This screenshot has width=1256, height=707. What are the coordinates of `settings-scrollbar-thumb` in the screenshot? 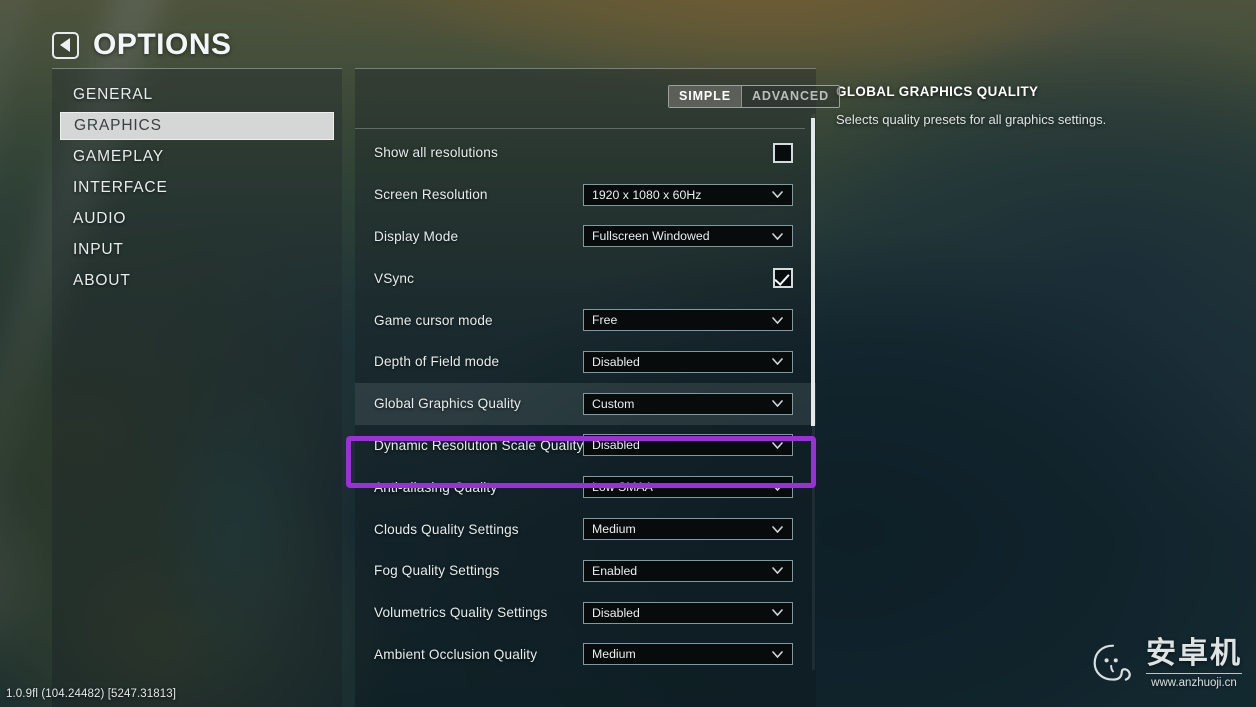 It's located at (813, 272).